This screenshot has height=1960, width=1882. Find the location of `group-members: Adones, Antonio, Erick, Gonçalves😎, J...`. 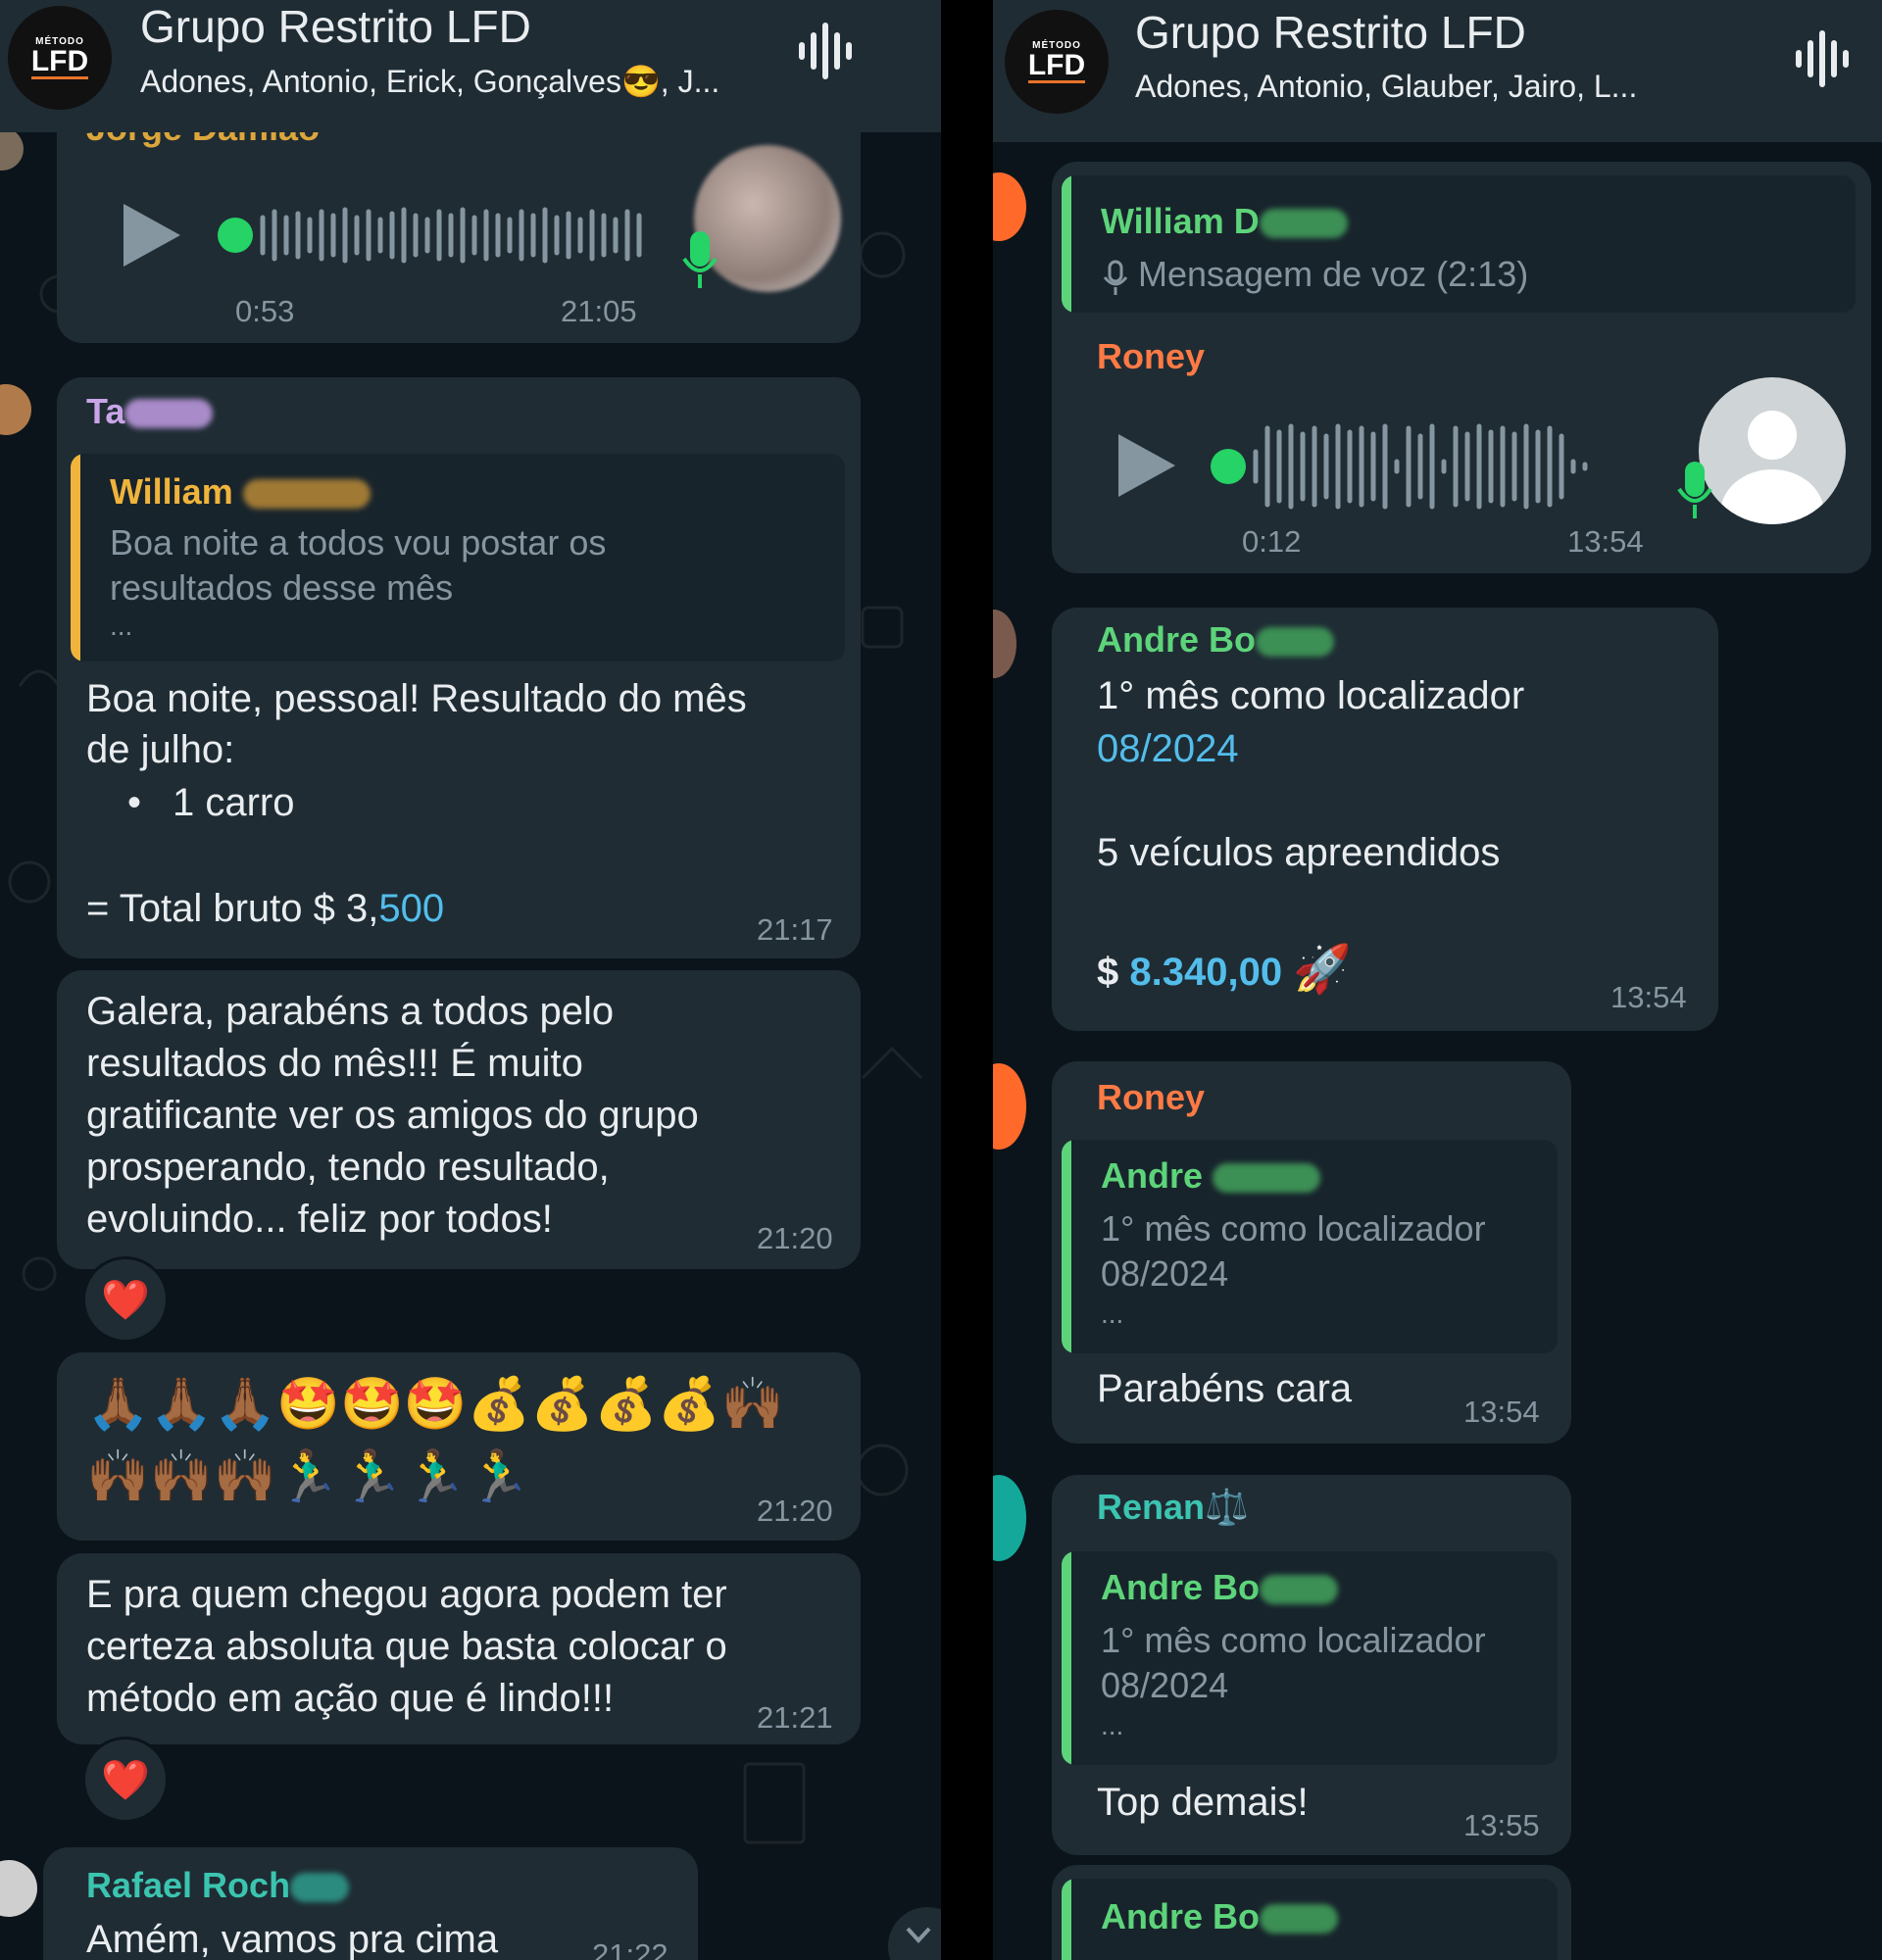

group-members: Adones, Antonio, Erick, Gonçalves😎, J... is located at coordinates (430, 81).